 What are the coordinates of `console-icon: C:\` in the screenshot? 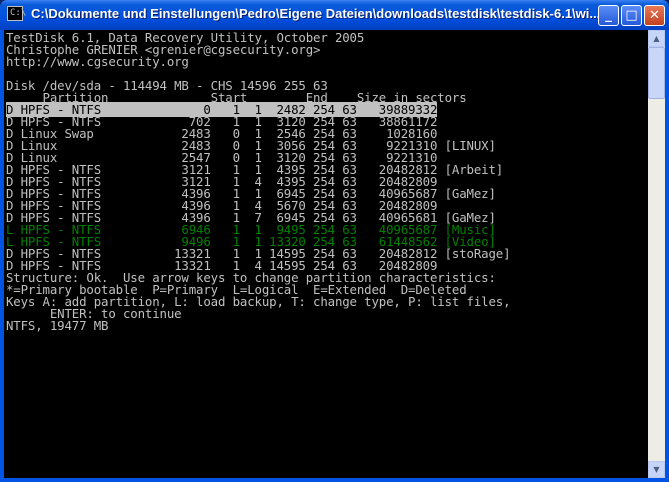 It's located at (17, 13).